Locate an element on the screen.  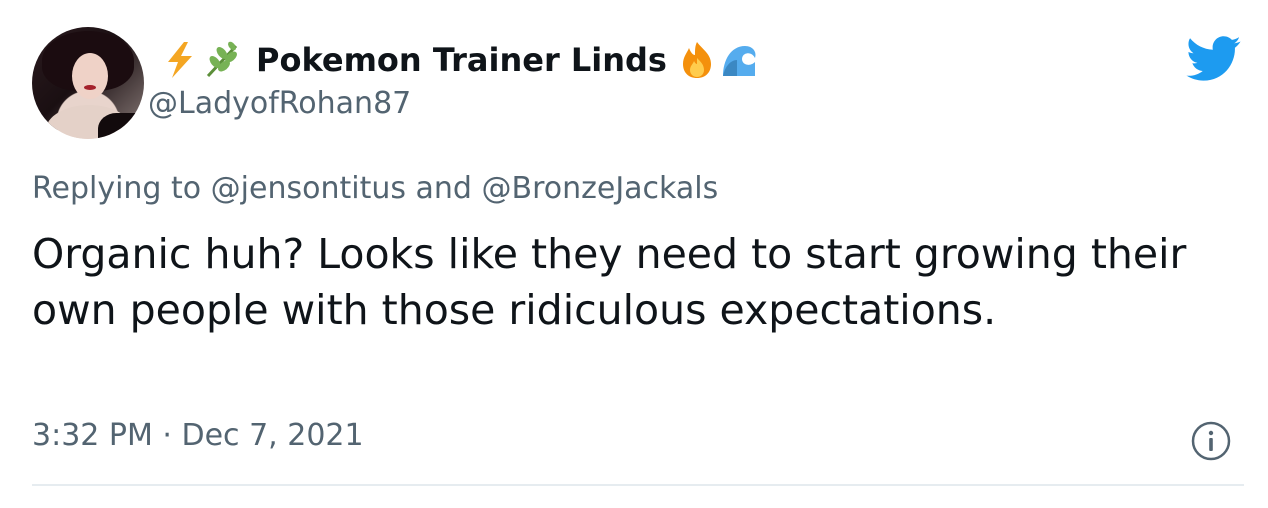
tweet-timestamp: 3:32 PM · Dec 7, 2021 is located at coordinates (198, 435).